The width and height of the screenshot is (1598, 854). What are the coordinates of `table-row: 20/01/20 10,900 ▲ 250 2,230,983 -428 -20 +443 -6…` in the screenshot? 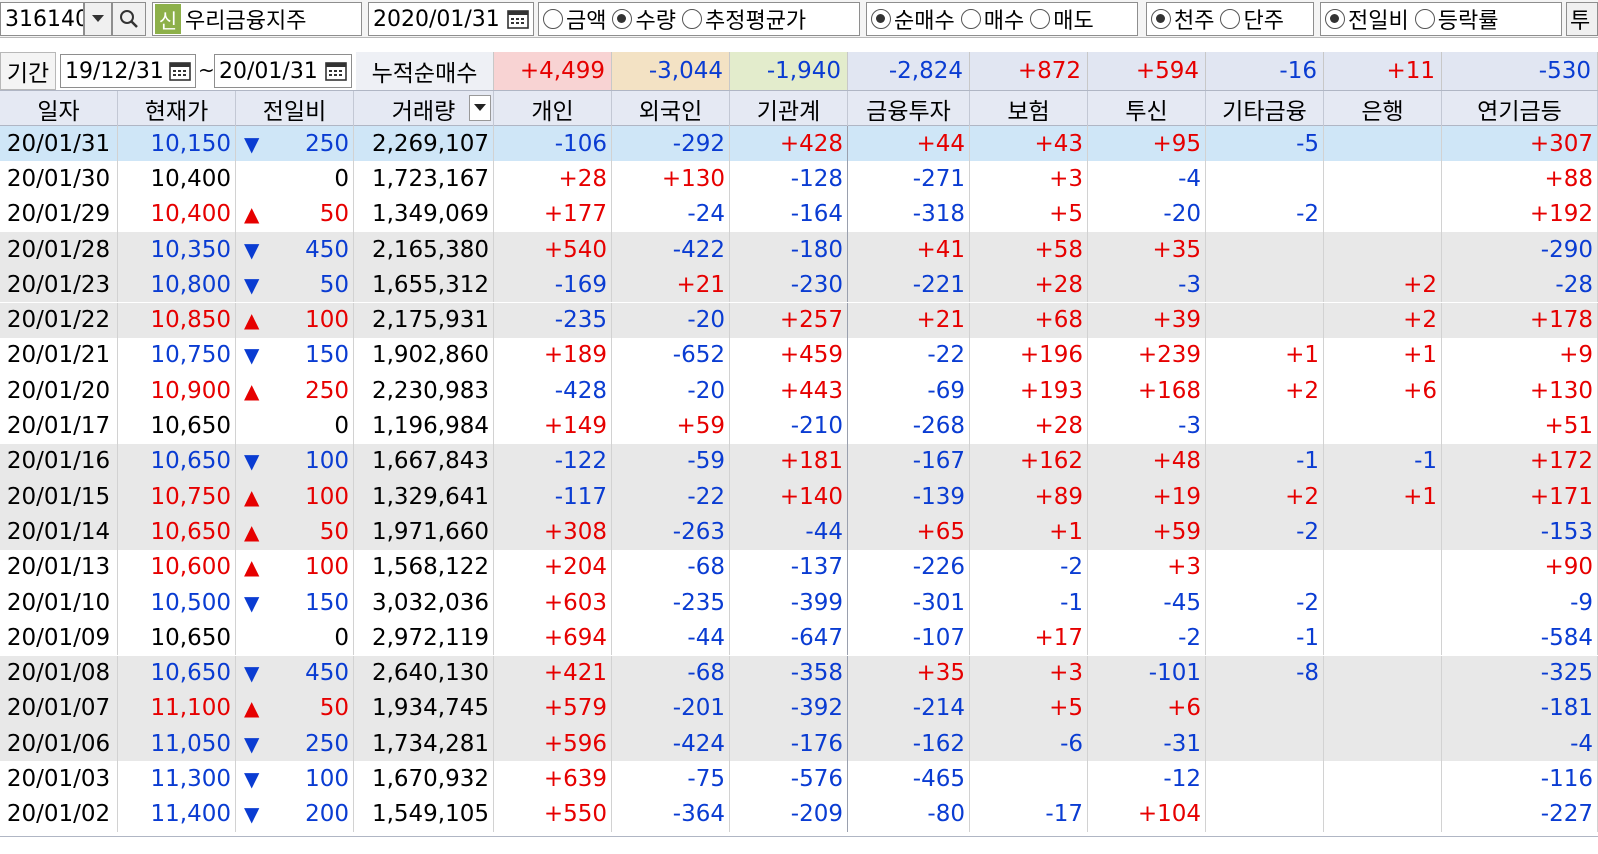 It's located at (799, 391).